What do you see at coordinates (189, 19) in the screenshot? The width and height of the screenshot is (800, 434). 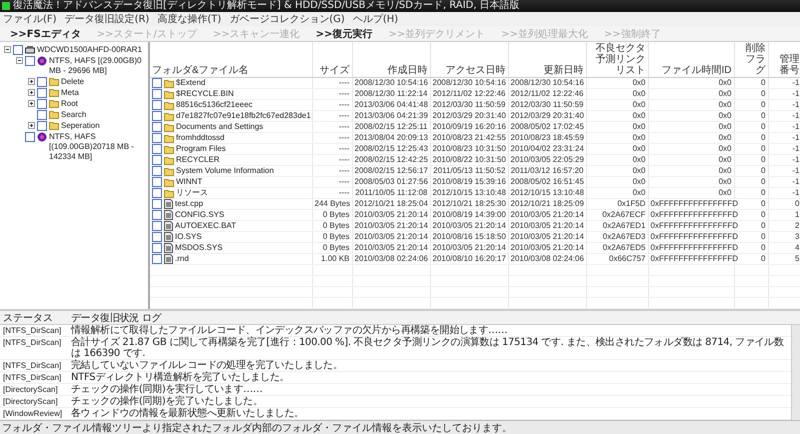 I see `menu-item: 高度な操作(T)` at bounding box center [189, 19].